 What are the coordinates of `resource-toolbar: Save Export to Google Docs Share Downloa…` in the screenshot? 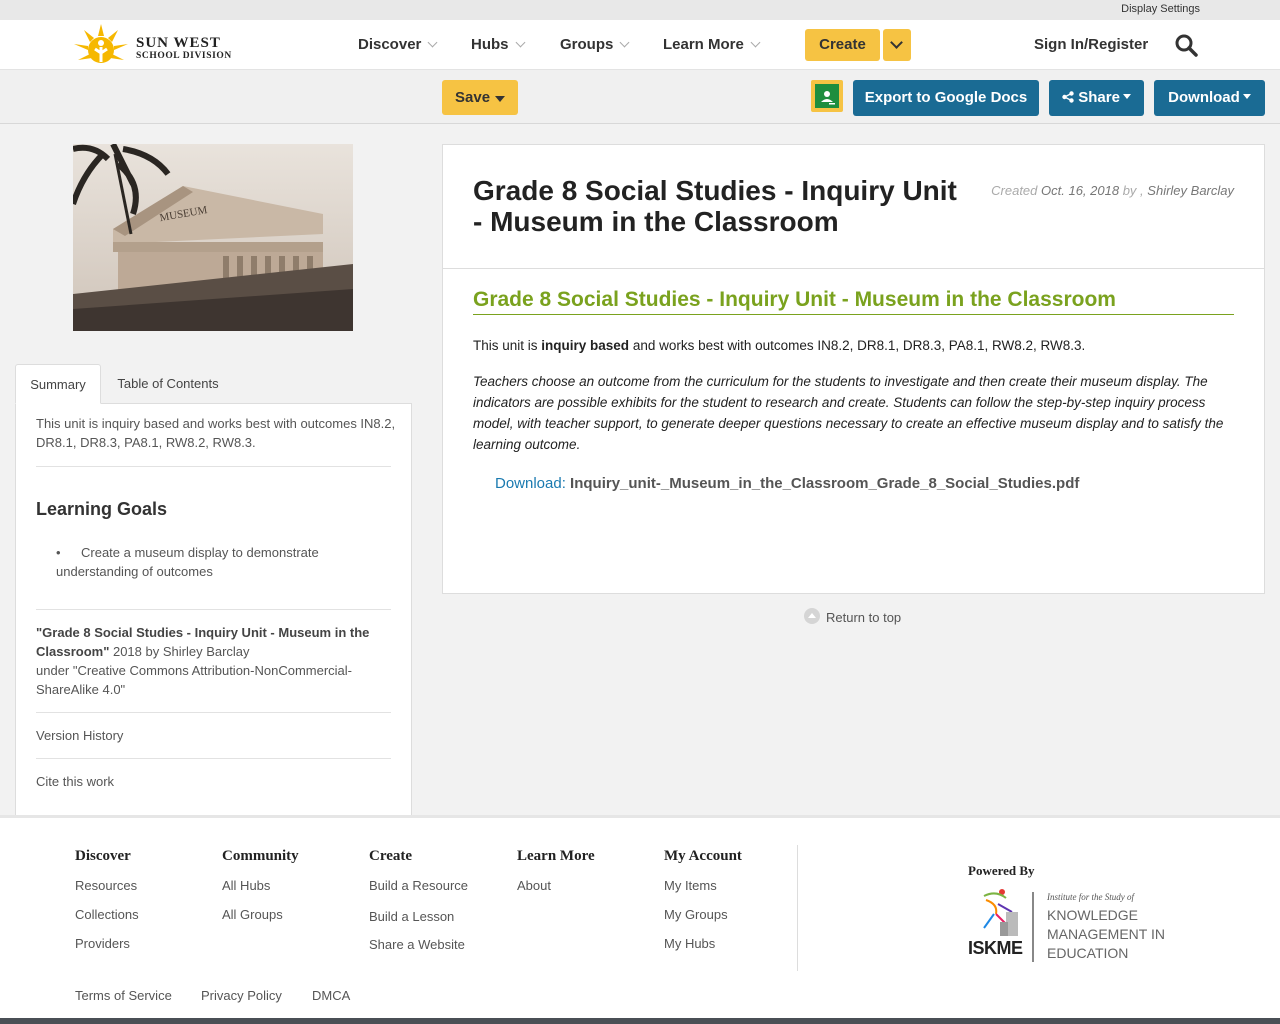 It's located at (640, 97).